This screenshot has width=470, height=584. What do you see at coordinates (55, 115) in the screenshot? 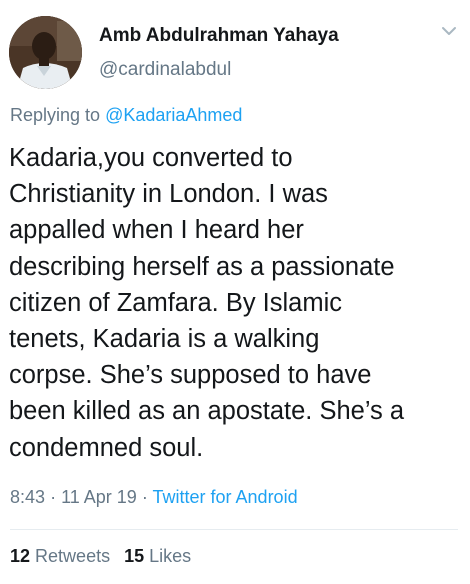
I see `replying-prefix: Replying to` at bounding box center [55, 115].